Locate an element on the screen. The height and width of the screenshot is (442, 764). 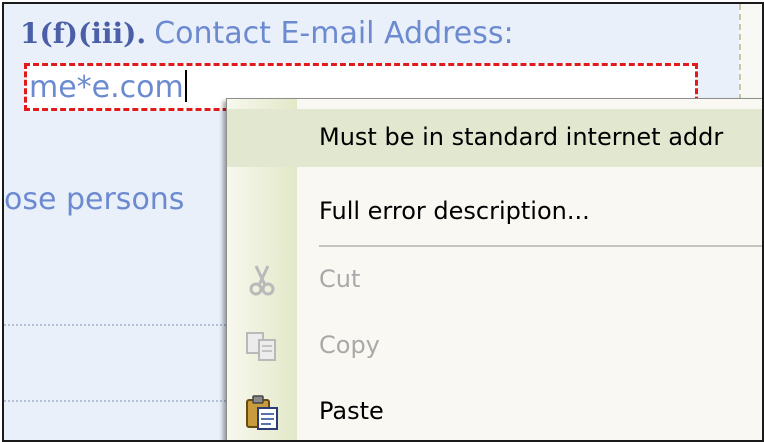
menu-item-label: Copy is located at coordinates (349, 345).